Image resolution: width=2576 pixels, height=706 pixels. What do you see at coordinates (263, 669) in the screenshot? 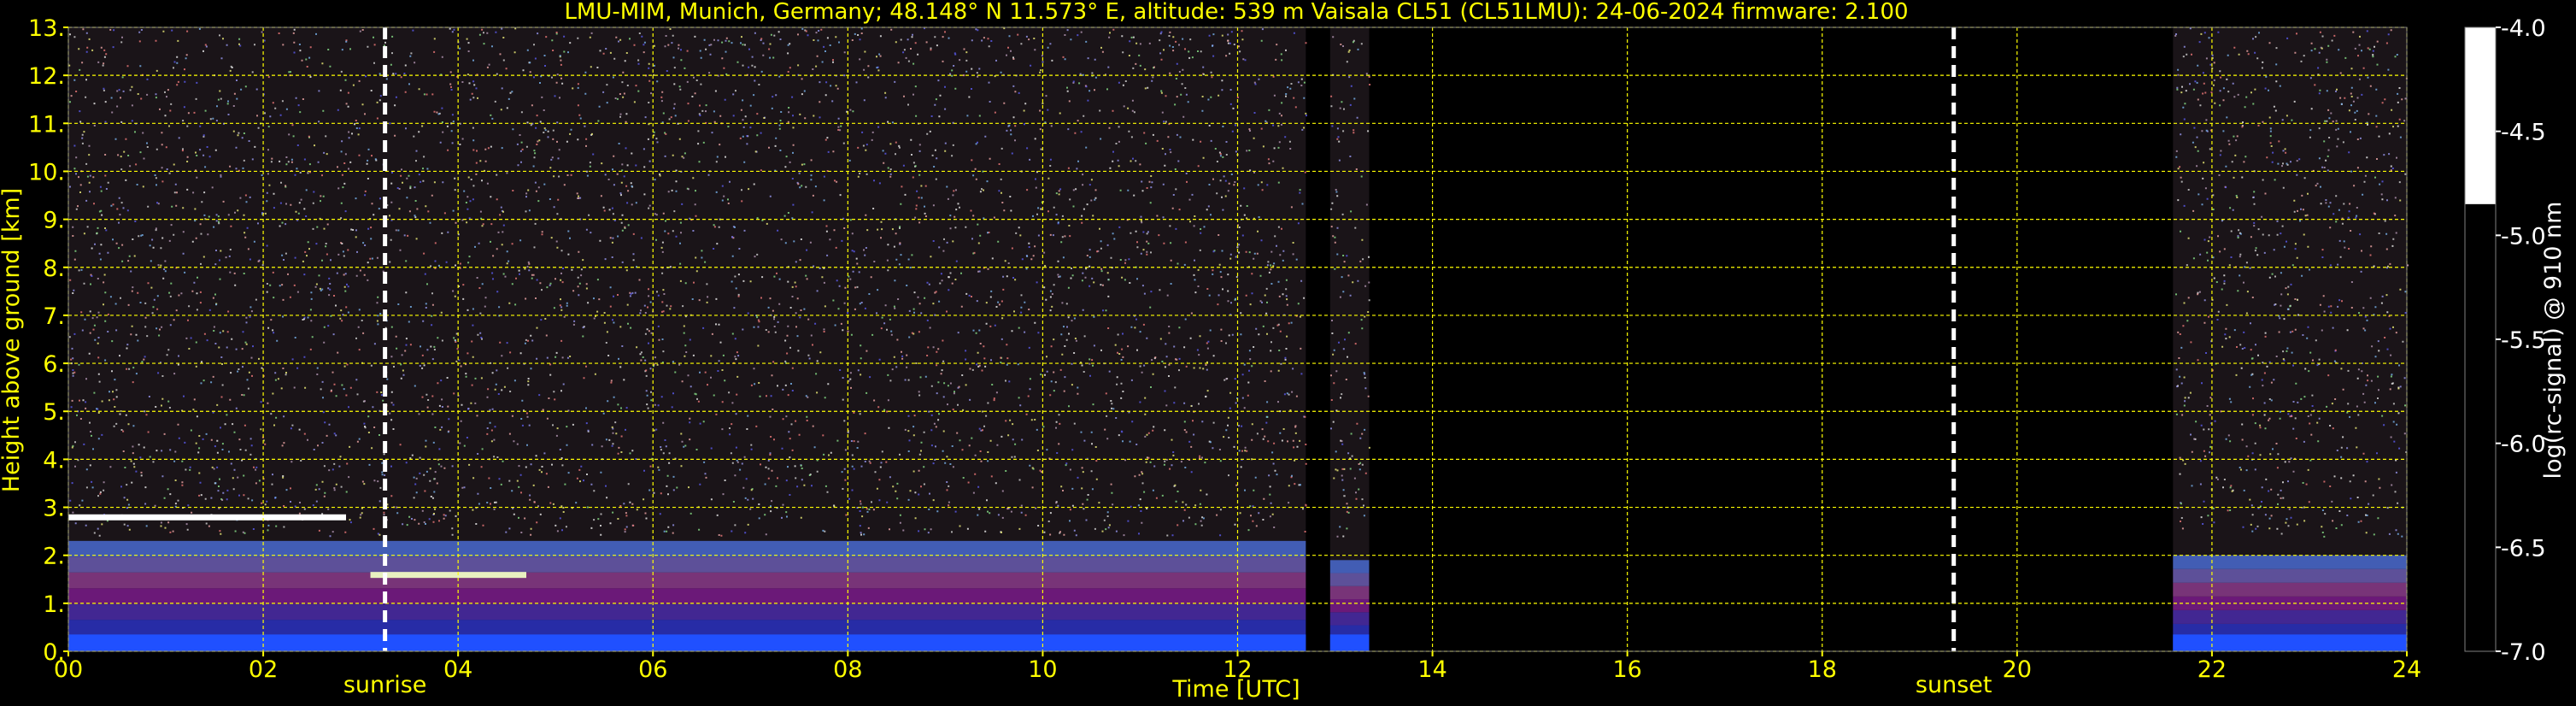
I see `x-tick-label: 02` at bounding box center [263, 669].